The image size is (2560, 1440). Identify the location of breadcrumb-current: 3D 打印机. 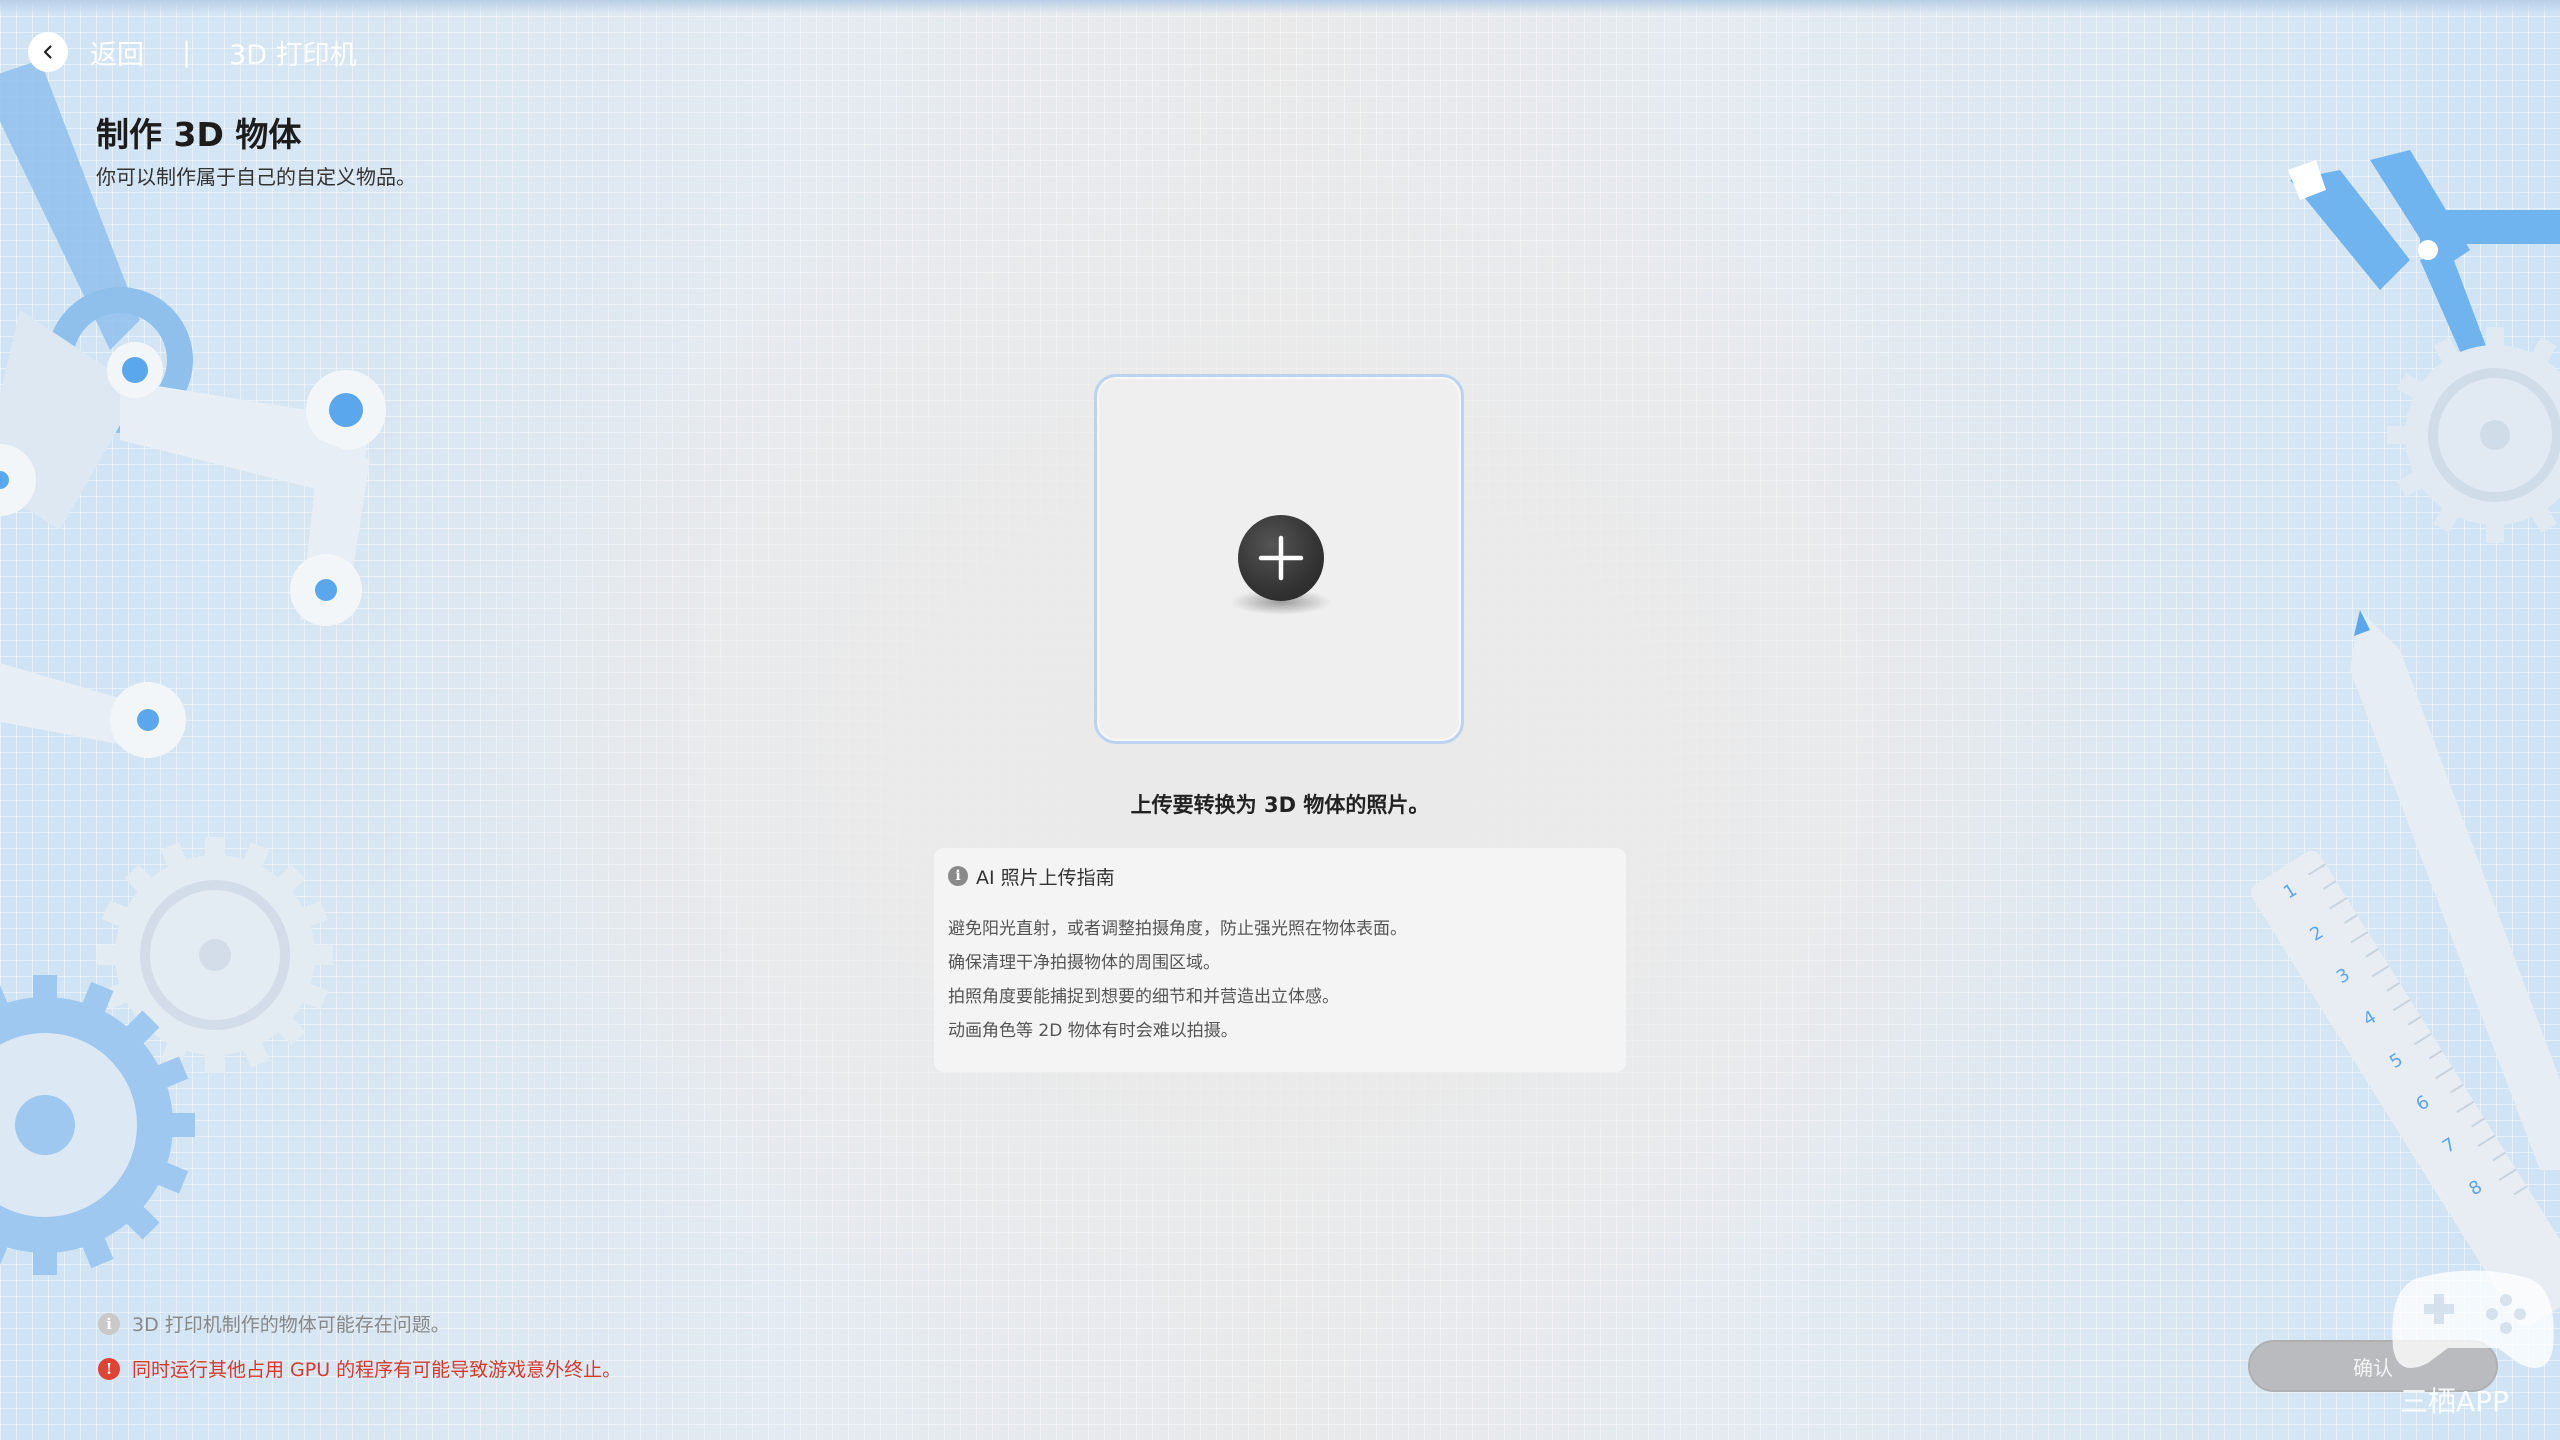
(293, 55).